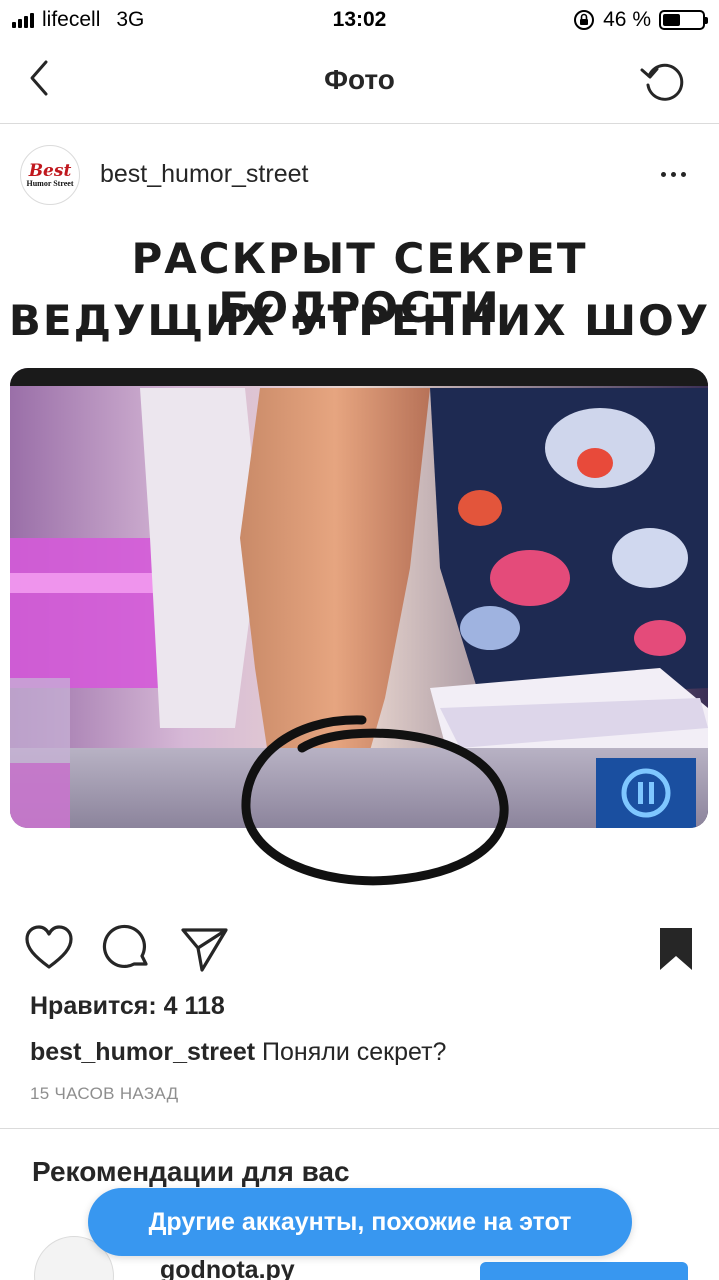  What do you see at coordinates (359, 1128) in the screenshot?
I see `section-divider` at bounding box center [359, 1128].